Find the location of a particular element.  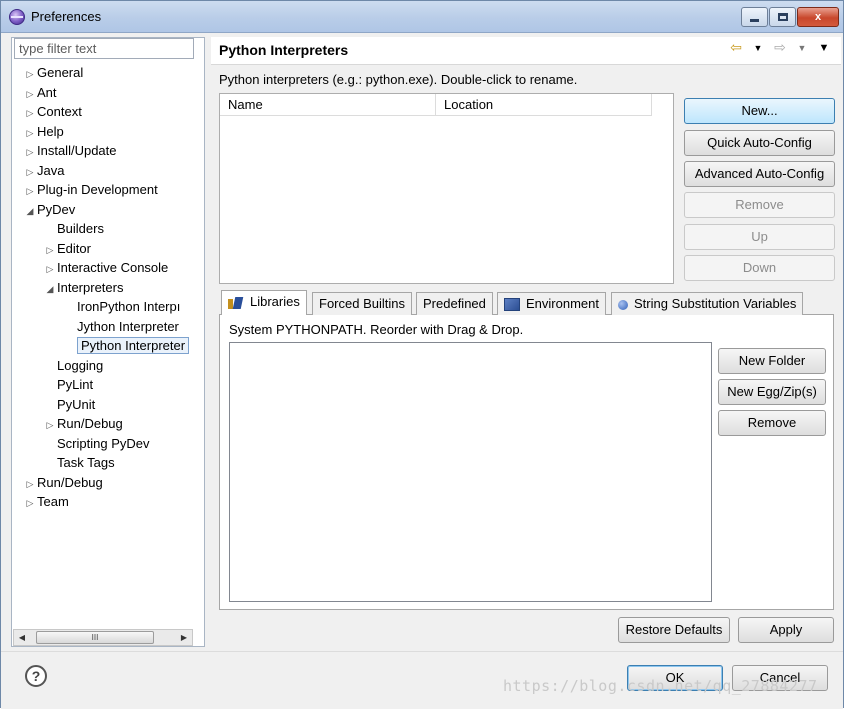

tab-libraries: Libraries is located at coordinates (264, 302).